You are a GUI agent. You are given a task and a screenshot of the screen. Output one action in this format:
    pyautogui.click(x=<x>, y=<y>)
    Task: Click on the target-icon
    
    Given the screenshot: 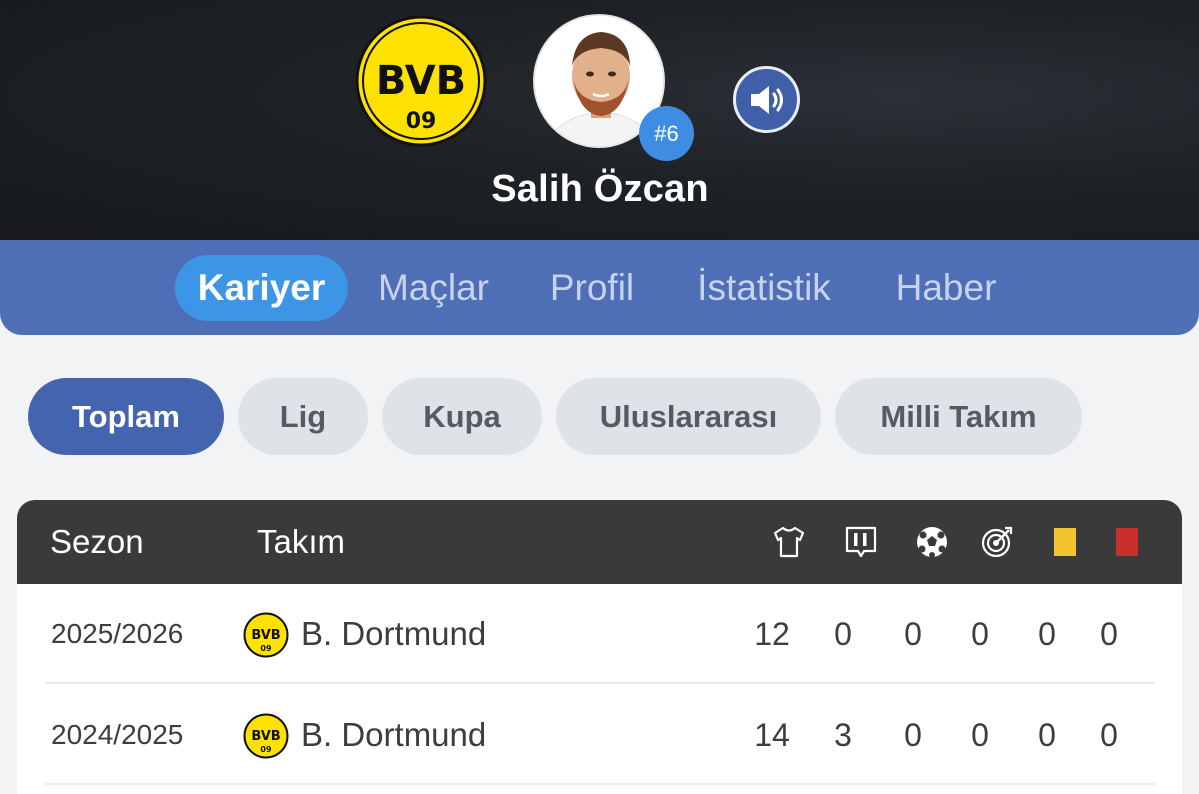 What is the action you would take?
    pyautogui.click(x=997, y=542)
    